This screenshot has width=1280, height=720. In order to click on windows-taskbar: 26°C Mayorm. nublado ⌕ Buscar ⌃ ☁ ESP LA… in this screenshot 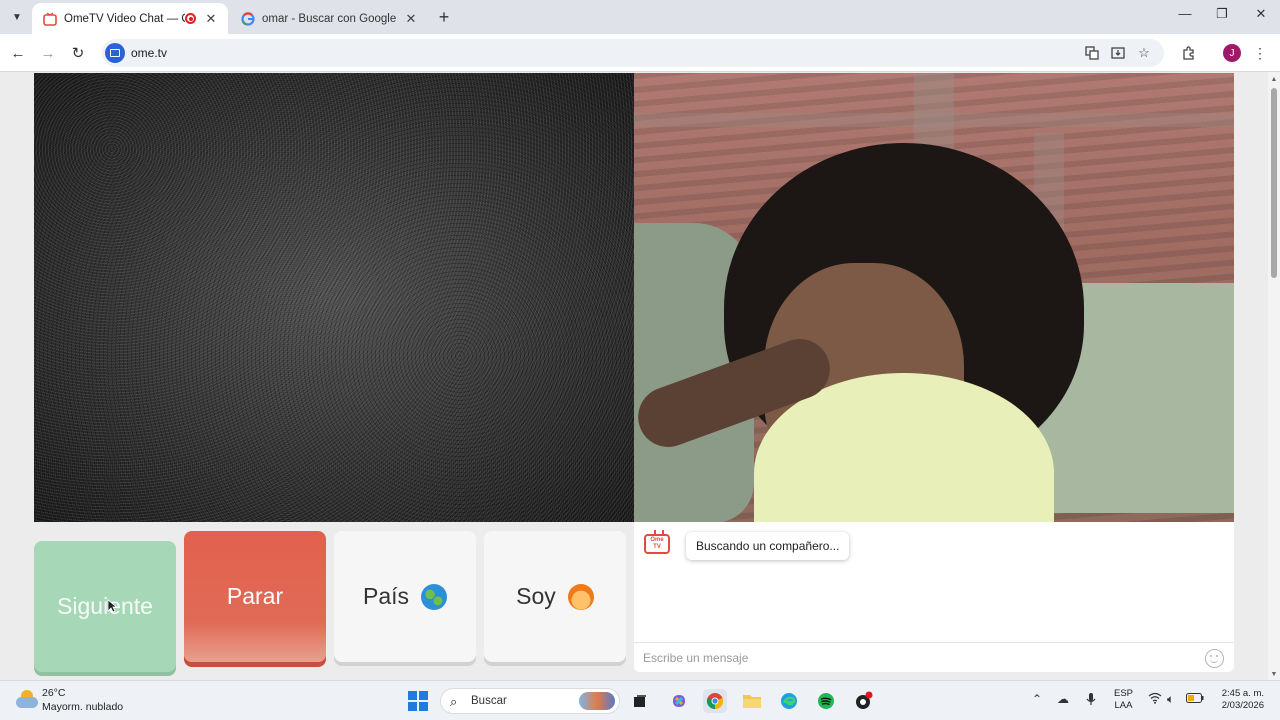, I will do `click(640, 700)`.